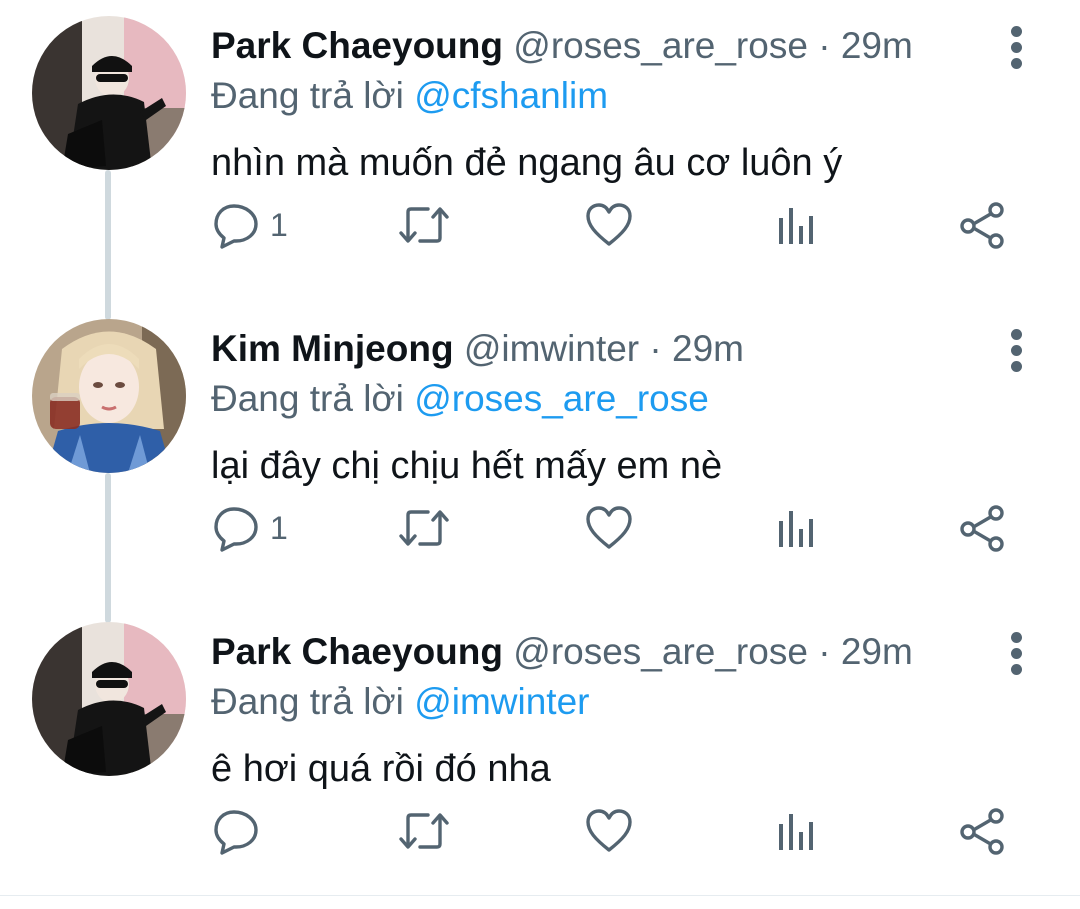 The width and height of the screenshot is (1080, 909). What do you see at coordinates (511, 95) in the screenshot?
I see `mention-link: @cfshanlim` at bounding box center [511, 95].